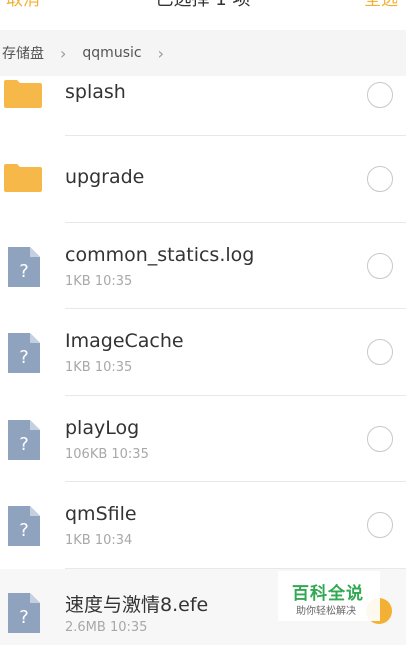 This screenshot has width=406, height=645. What do you see at coordinates (203, 525) in the screenshot?
I see `list-item: ? qmSfile 1KB 10:34` at bounding box center [203, 525].